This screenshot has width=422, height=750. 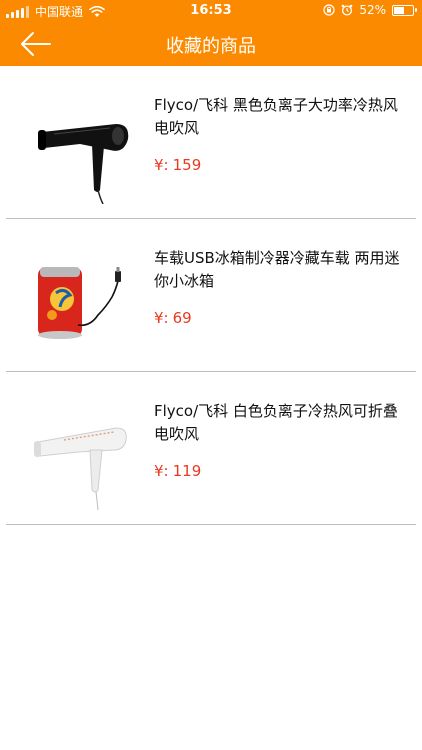 I want to click on status-bar: 中国联通 16:53 52%, so click(x=211, y=11).